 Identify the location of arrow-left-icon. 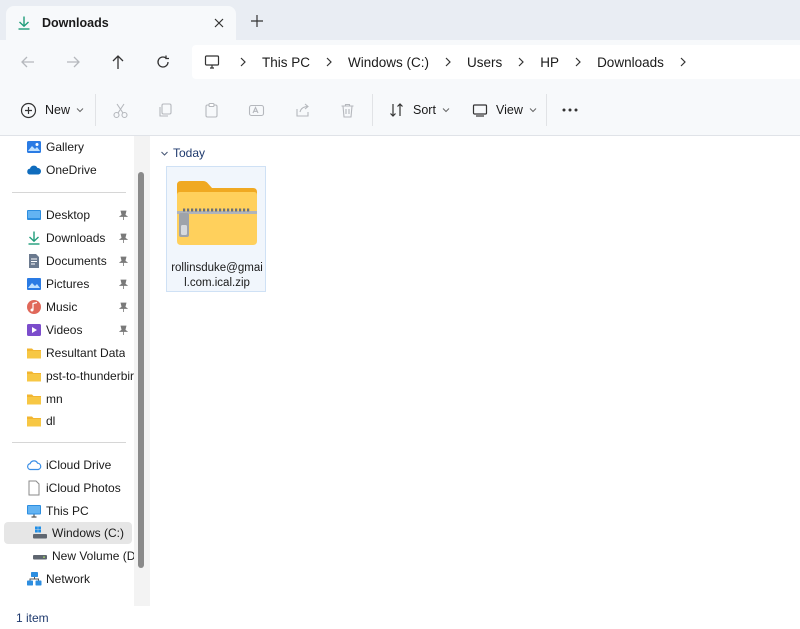
(27, 62).